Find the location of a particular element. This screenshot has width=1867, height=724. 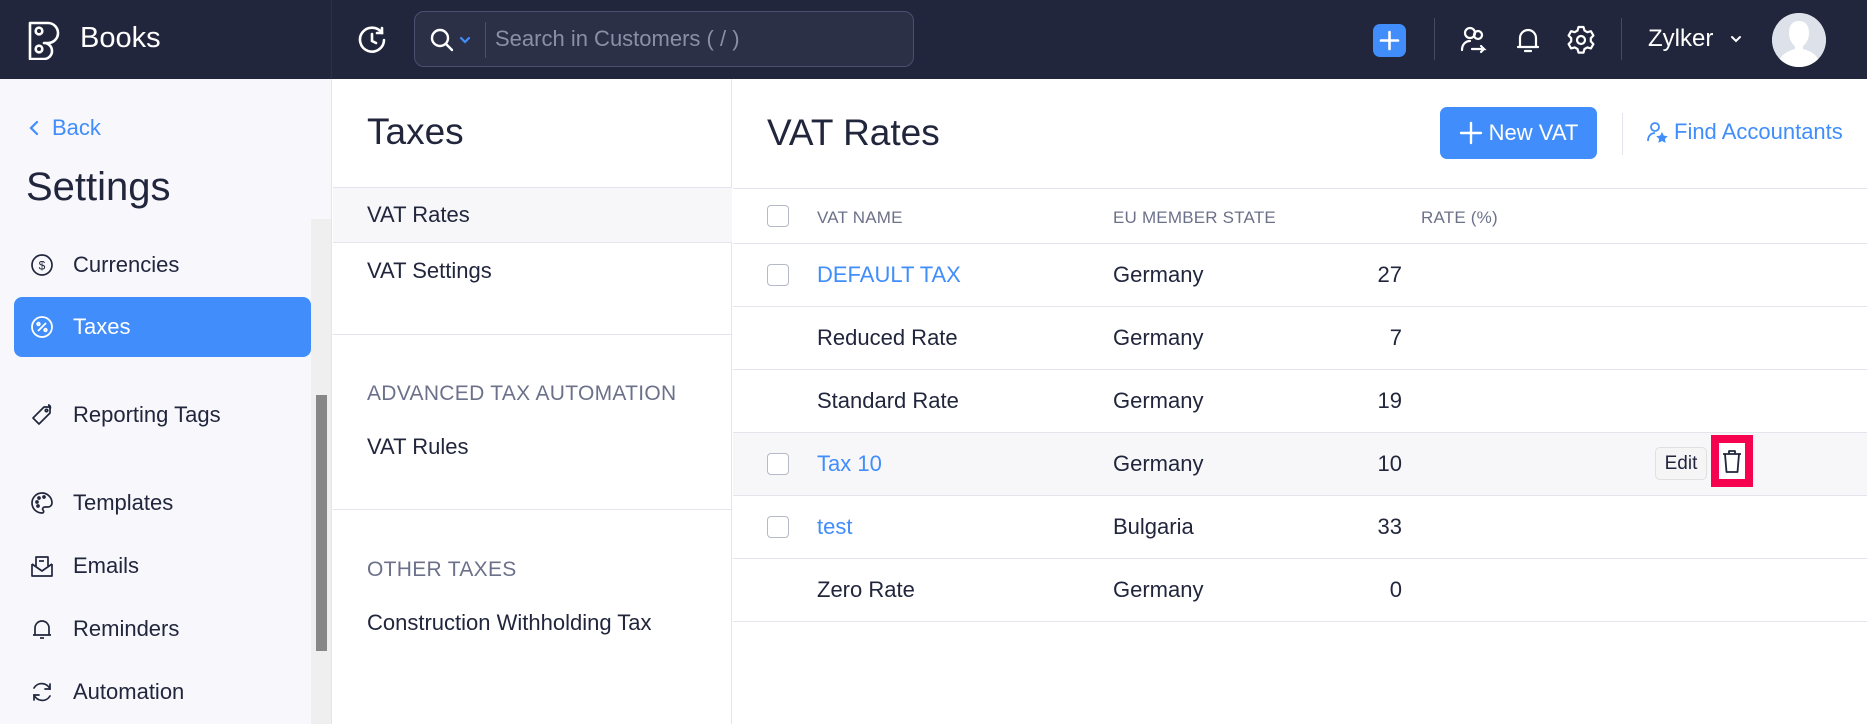

palette-icon is located at coordinates (42, 503).